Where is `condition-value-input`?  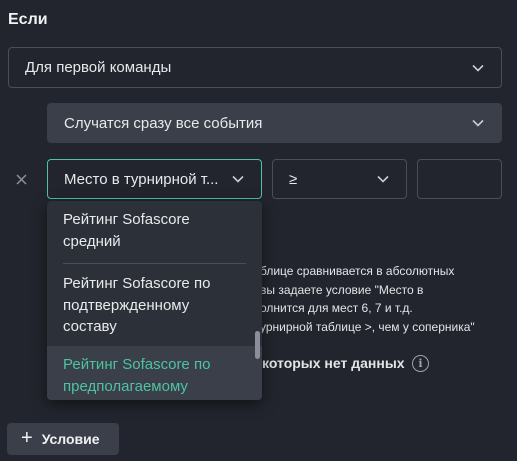
condition-value-input is located at coordinates (459, 179).